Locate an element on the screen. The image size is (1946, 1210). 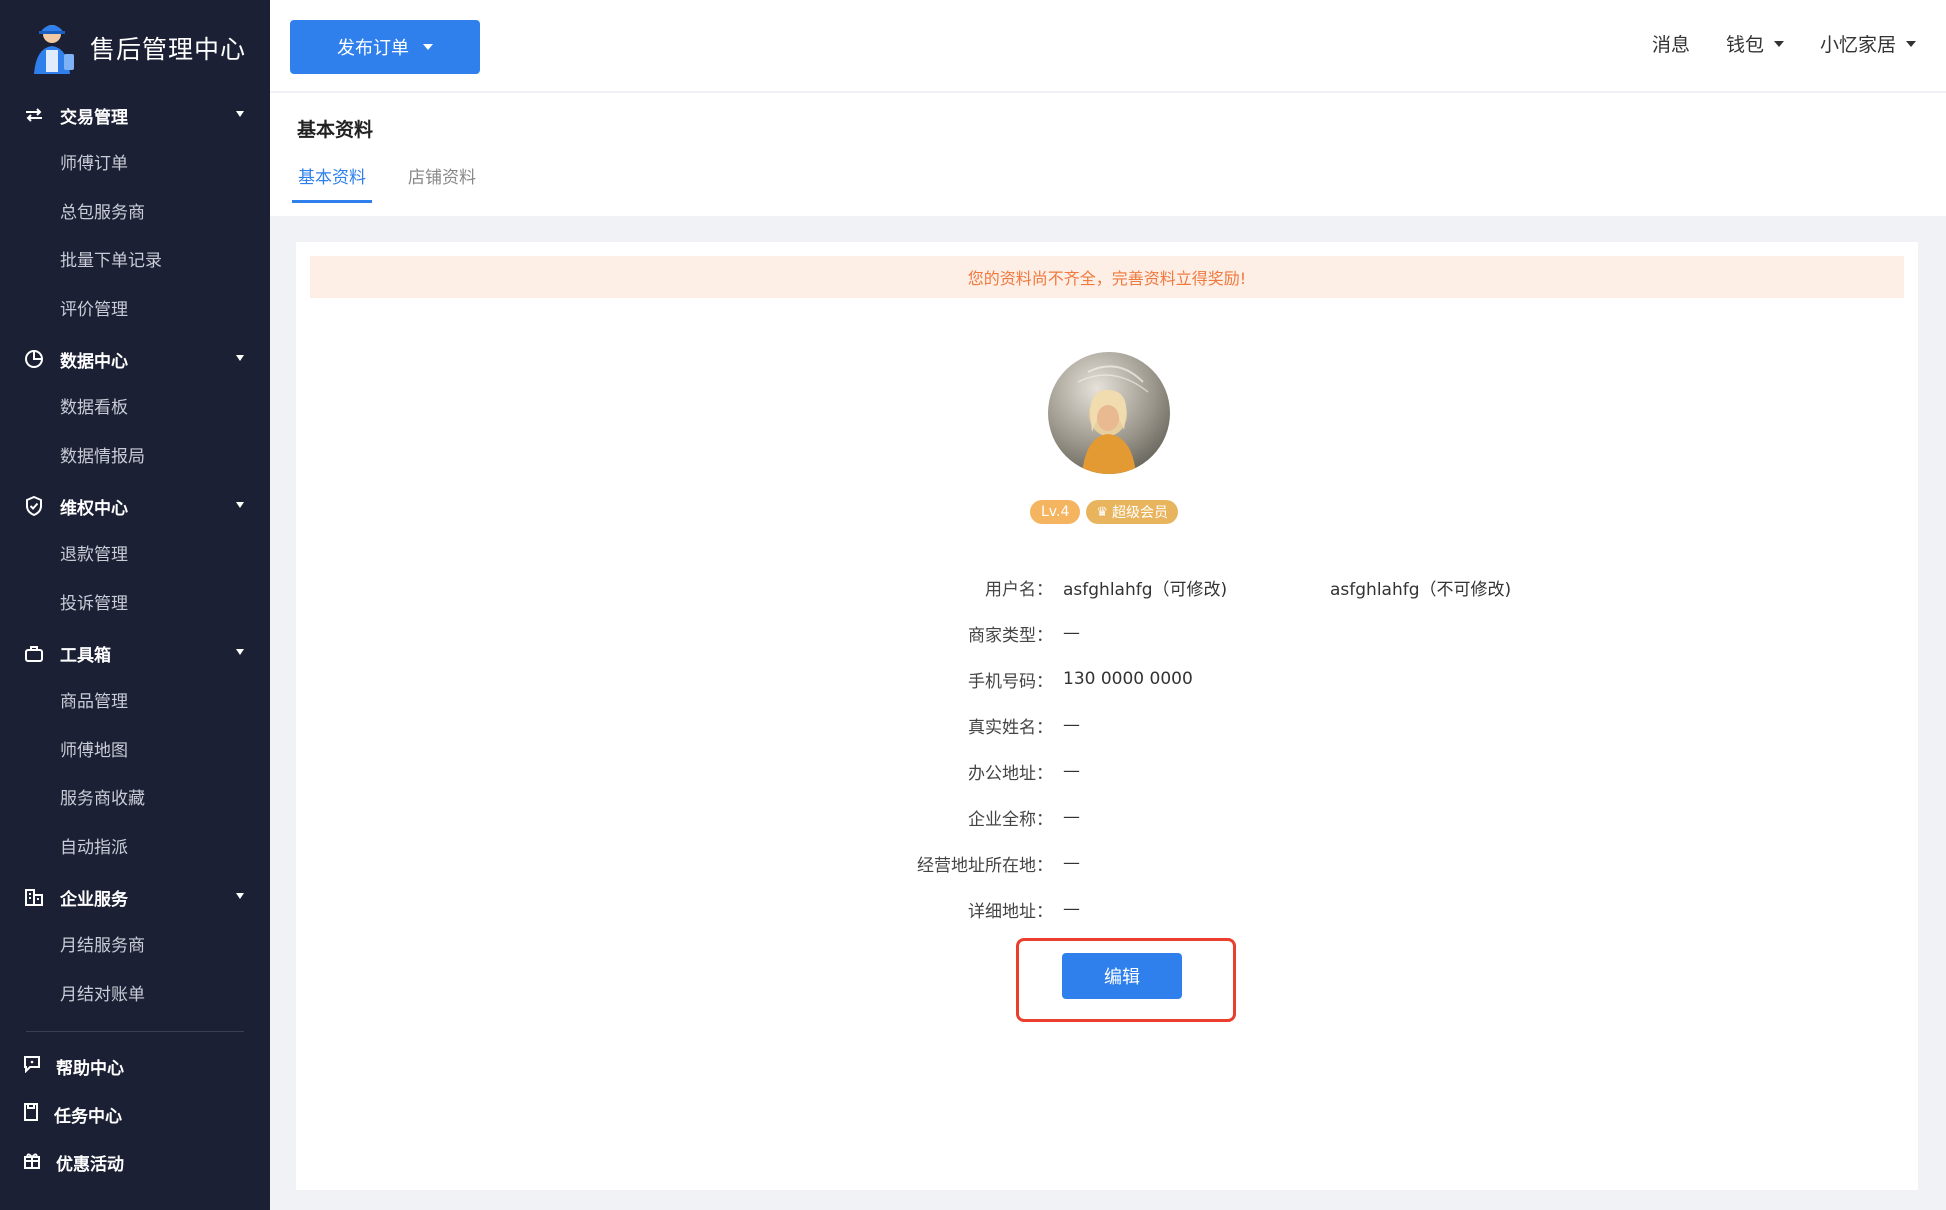
gift-icon is located at coordinates (32, 1162).